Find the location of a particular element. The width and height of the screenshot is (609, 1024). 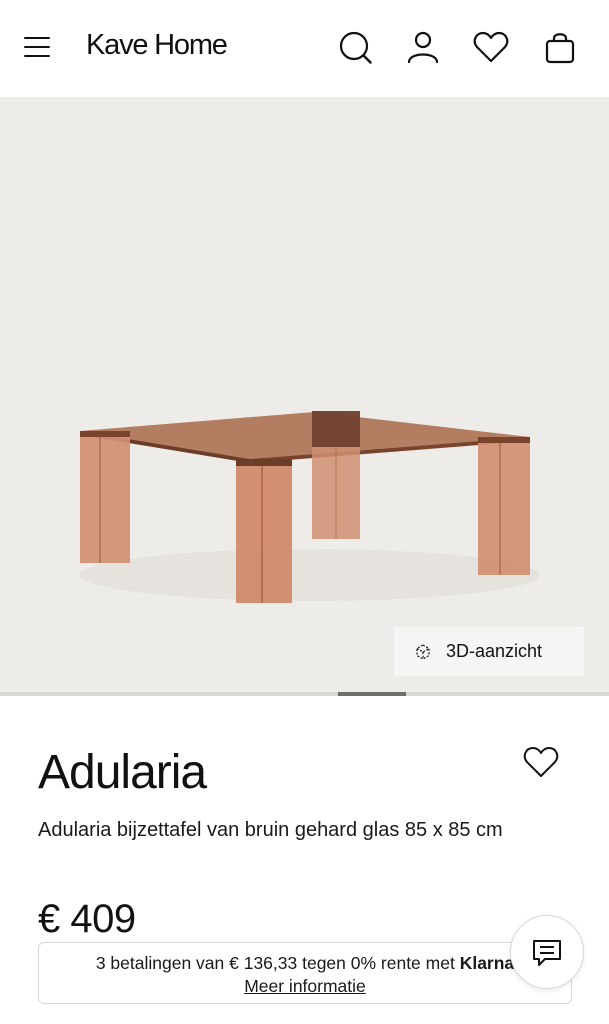

favorite-heart-icon is located at coordinates (541, 763).